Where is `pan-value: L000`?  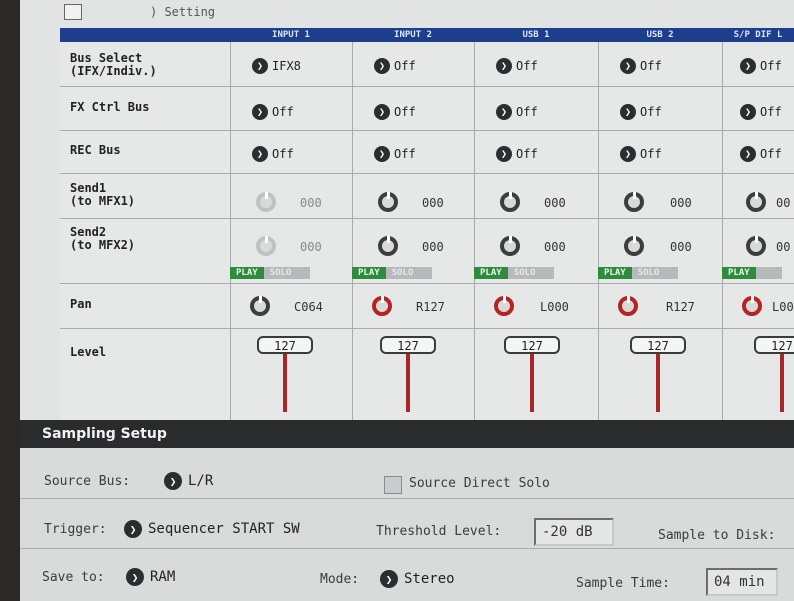
pan-value: L000 is located at coordinates (554, 307).